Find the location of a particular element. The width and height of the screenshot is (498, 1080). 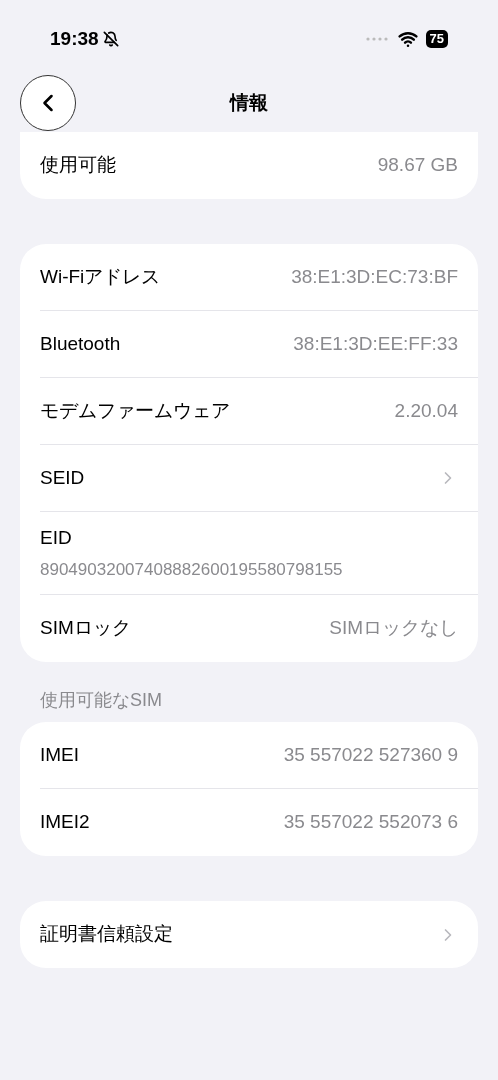

row-label: SEID is located at coordinates (62, 477).